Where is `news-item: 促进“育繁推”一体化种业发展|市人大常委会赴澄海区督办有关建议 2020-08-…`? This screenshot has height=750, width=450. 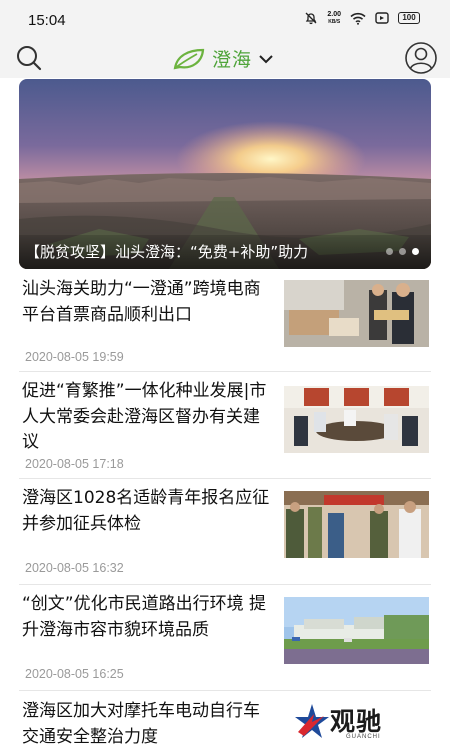 news-item: 促进“育繁推”一体化种业发展|市人大常委会赴澄海区督办有关建议 2020-08-… is located at coordinates (225, 427).